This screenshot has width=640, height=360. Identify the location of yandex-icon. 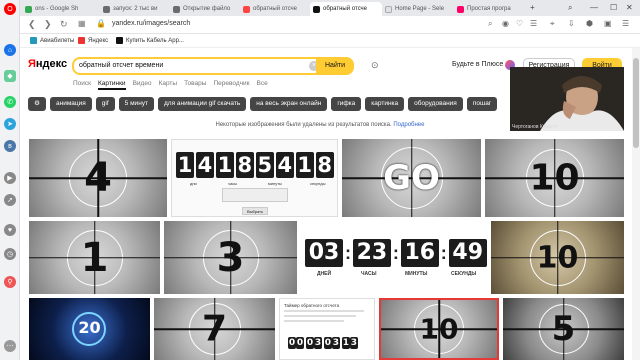
(246, 9).